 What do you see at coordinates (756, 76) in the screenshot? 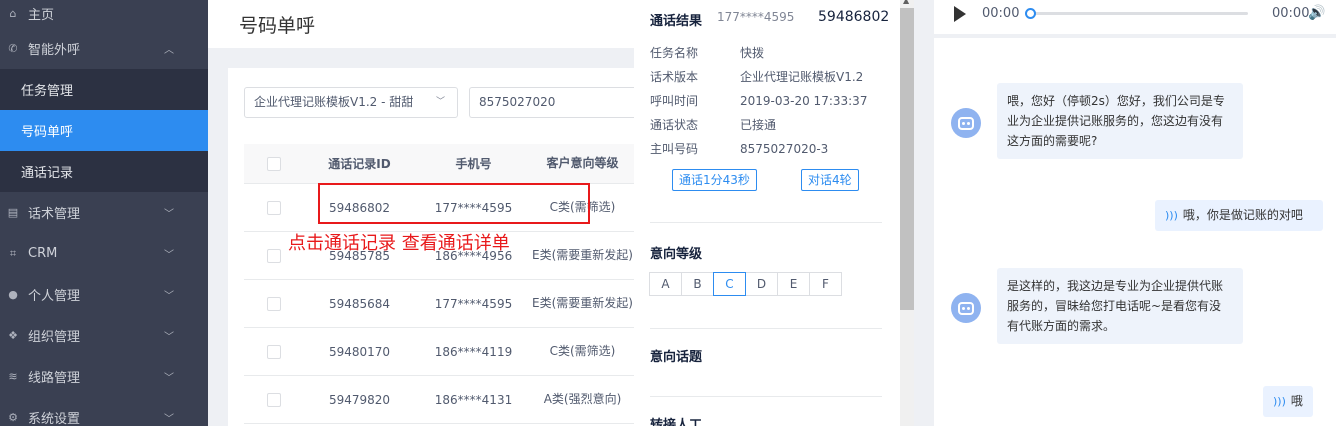
I see `detail-field: 话术版本 企业代理记账模板V1.2` at bounding box center [756, 76].